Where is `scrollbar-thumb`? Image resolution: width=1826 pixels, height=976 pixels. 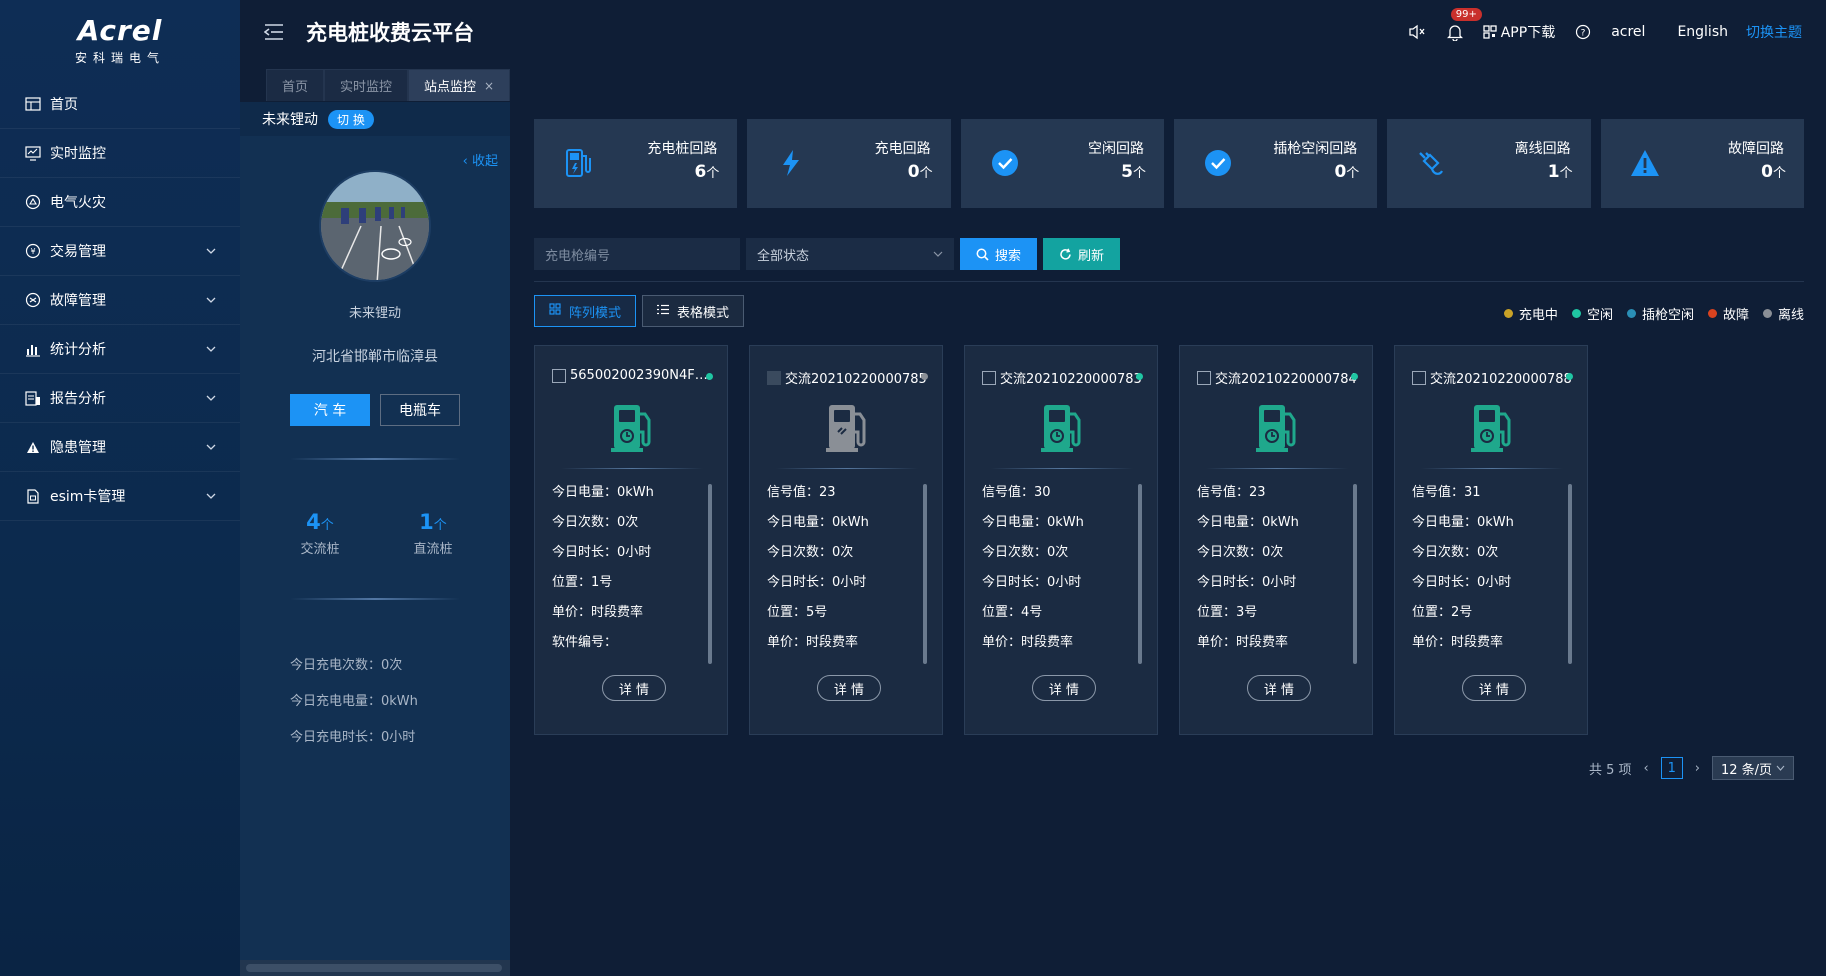
scrollbar-thumb is located at coordinates (374, 968).